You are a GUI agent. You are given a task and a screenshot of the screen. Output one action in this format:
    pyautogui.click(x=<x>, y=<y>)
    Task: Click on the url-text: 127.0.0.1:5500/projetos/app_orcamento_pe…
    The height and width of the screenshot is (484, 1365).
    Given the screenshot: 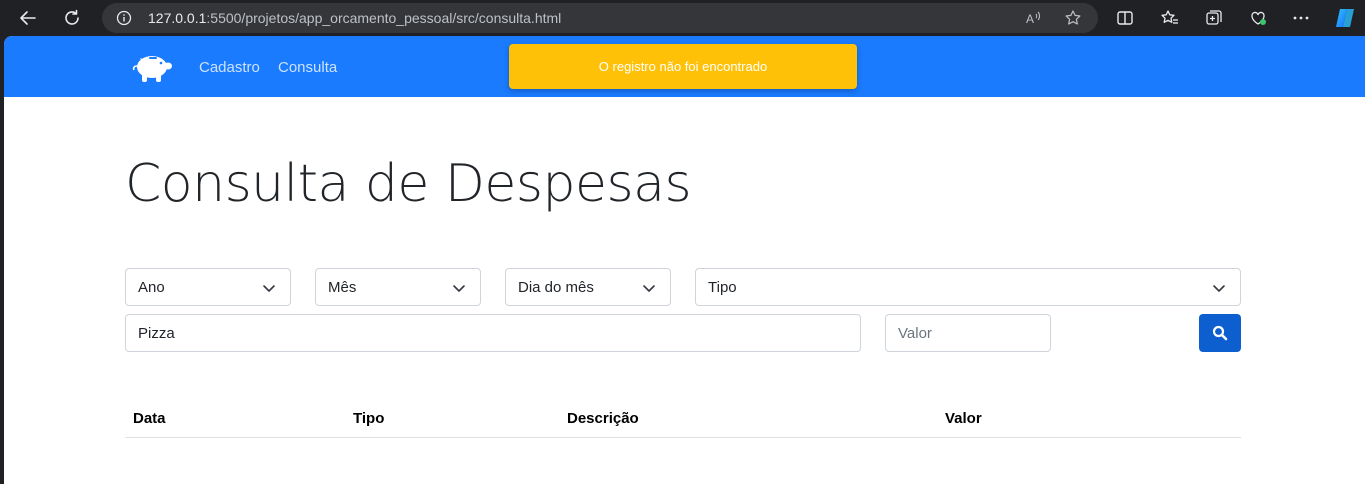 What is the action you would take?
    pyautogui.click(x=354, y=18)
    